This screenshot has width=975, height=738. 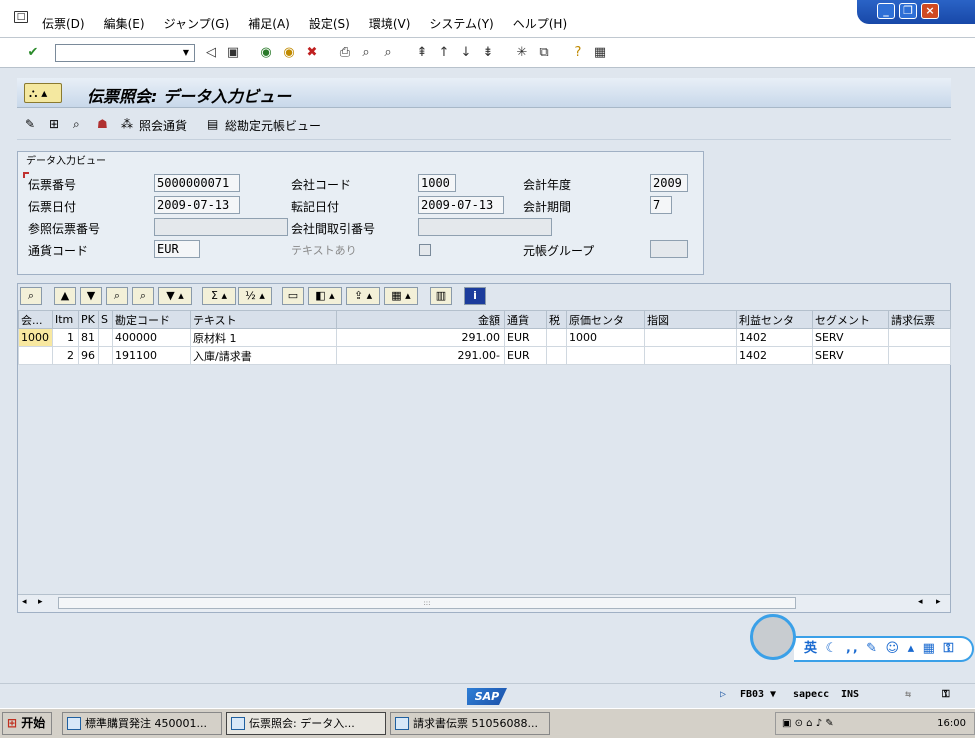 I want to click on item-cell: 1, so click(x=65, y=337).